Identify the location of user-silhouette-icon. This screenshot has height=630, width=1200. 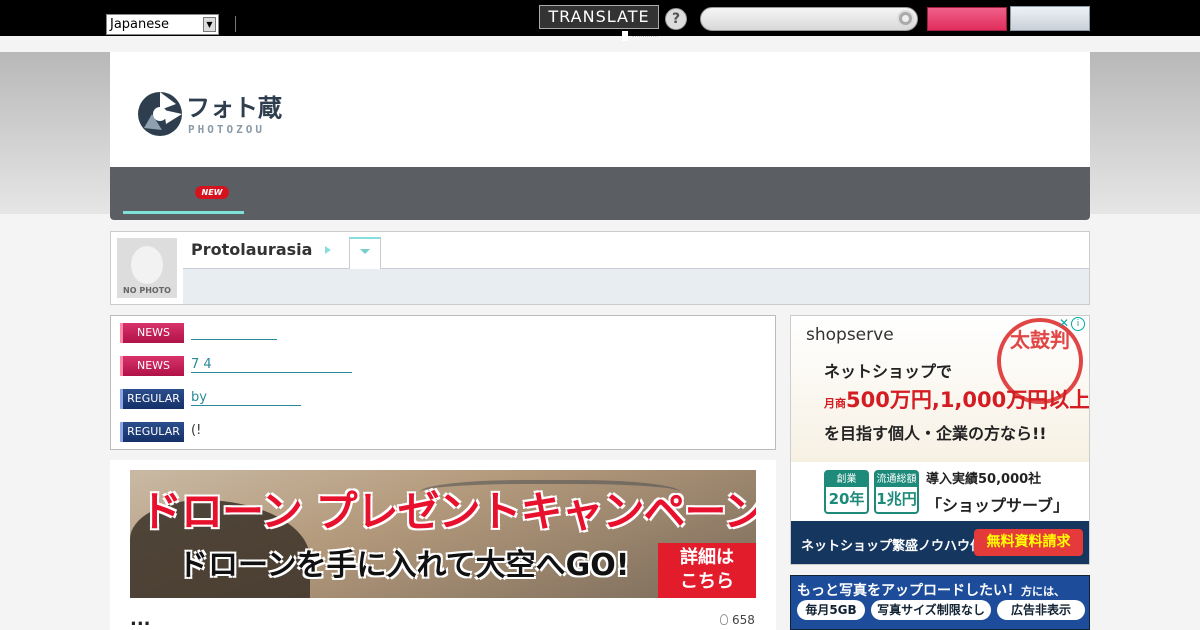
(147, 265).